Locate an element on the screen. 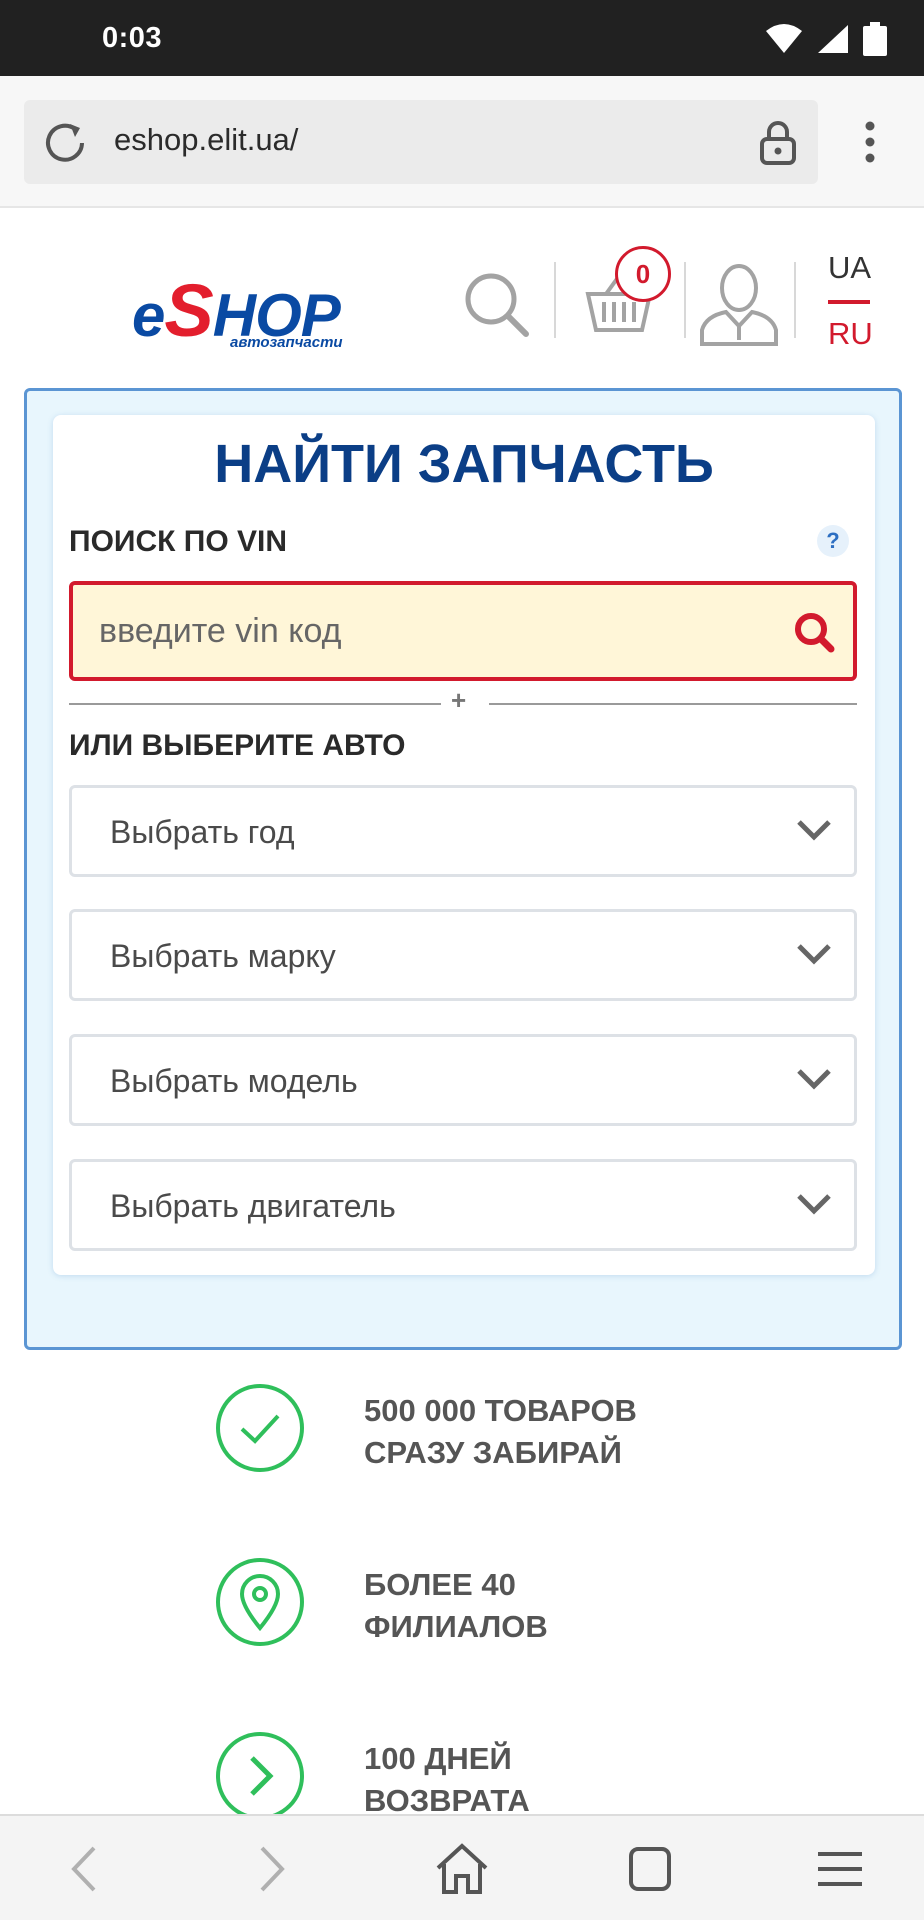 This screenshot has width=924, height=1920. language-ua: UA is located at coordinates (849, 268).